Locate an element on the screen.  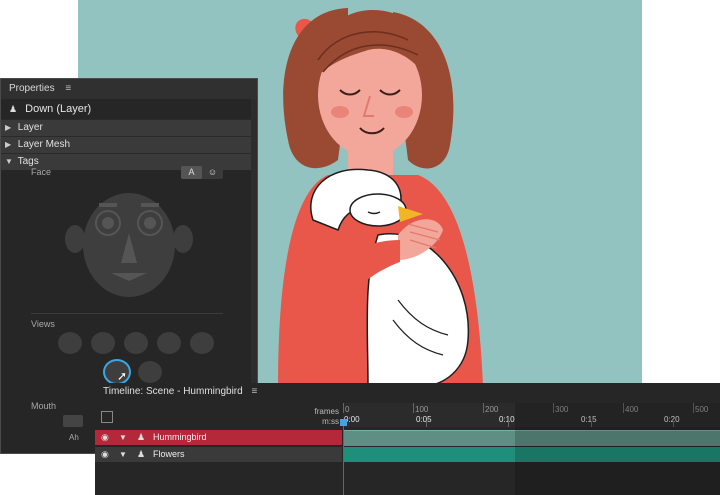
track-name: Flowers is located at coordinates (169, 454).